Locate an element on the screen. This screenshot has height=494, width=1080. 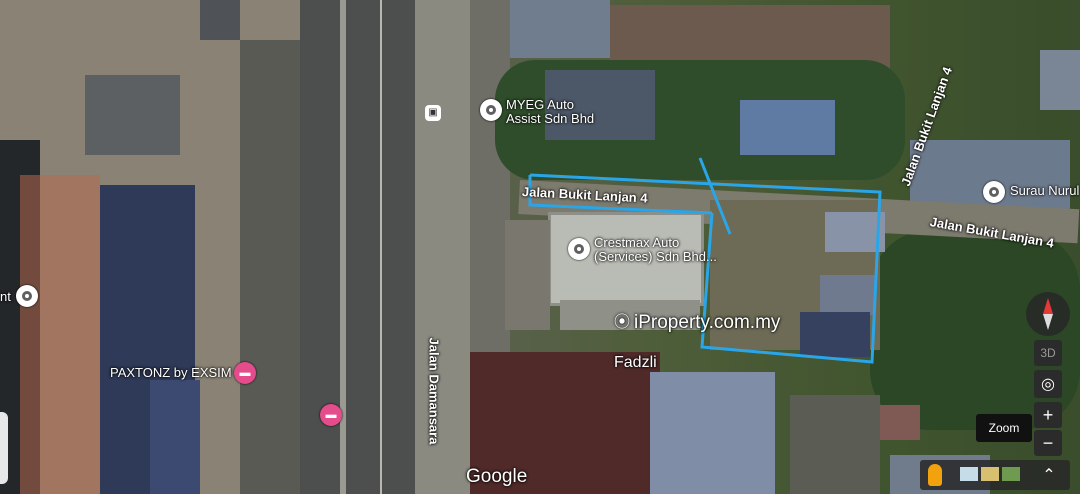
compass-button is located at coordinates (1048, 314).